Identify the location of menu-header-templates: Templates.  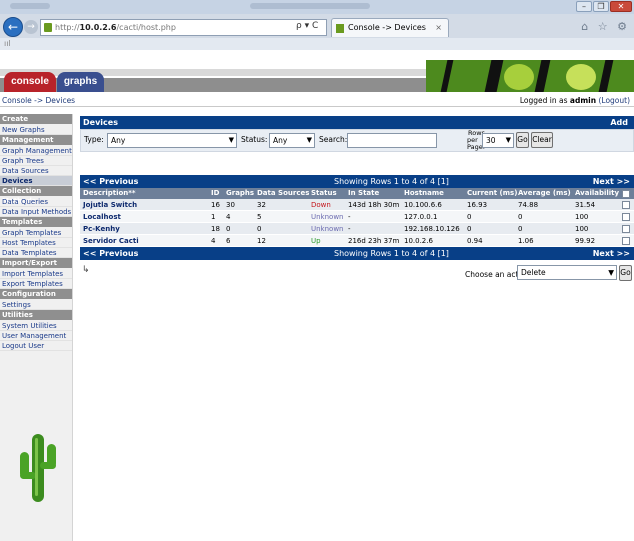
(36, 222).